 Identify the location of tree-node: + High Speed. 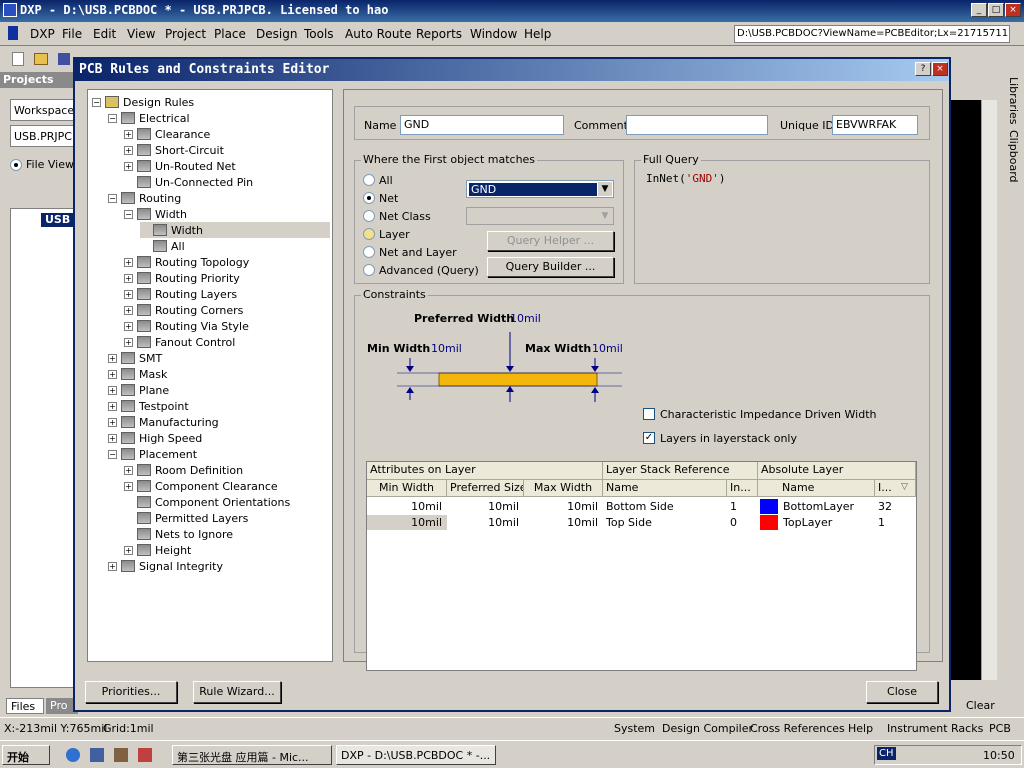
(155, 438).